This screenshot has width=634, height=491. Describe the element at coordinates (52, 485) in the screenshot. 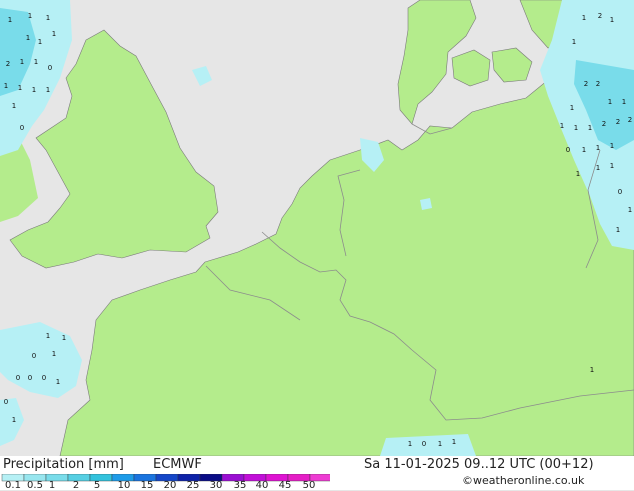

I see `colorbar-tick-label: 1` at that location.